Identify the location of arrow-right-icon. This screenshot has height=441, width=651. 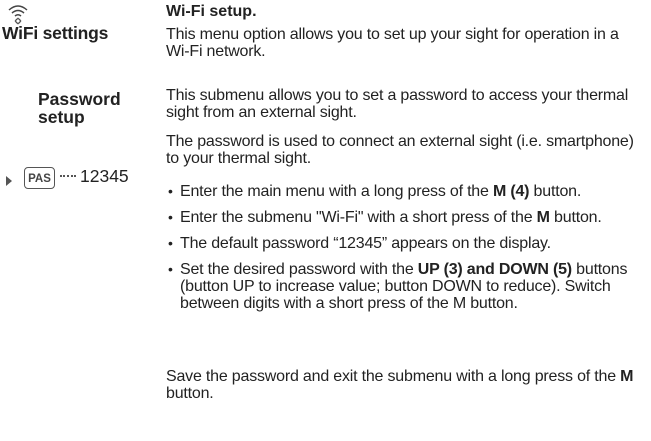
(9, 181).